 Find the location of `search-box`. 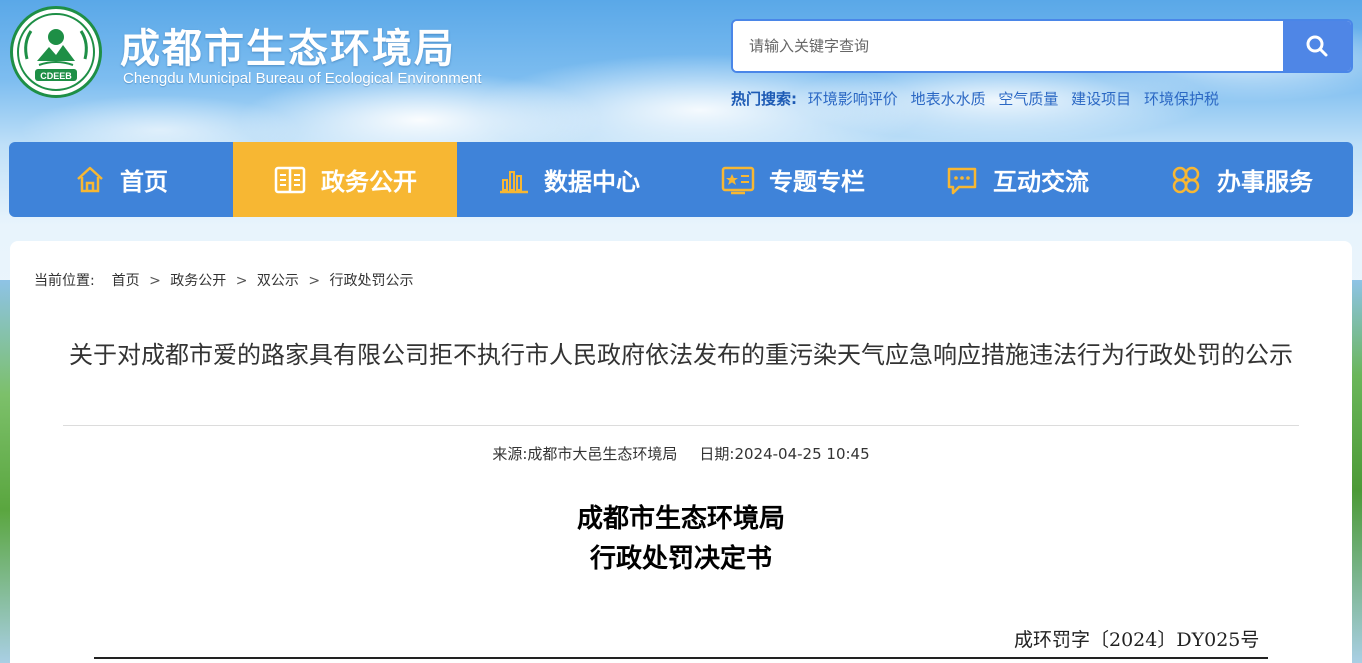

search-box is located at coordinates (1042, 46).